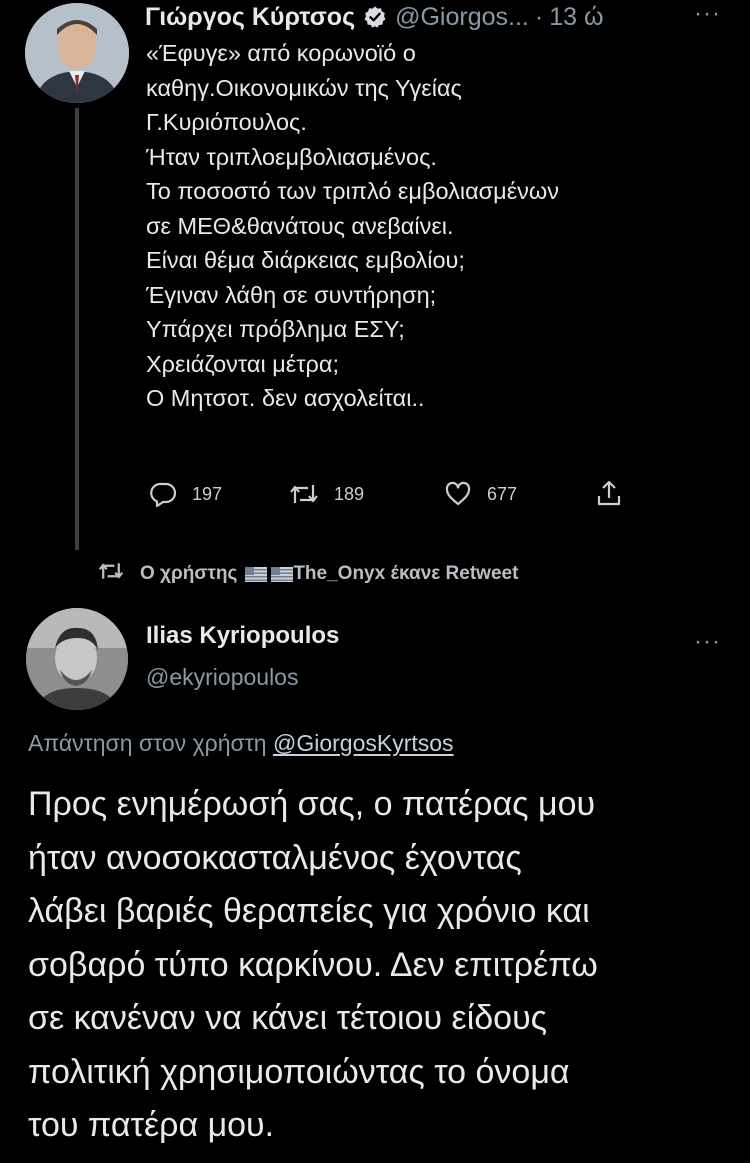 The height and width of the screenshot is (1163, 750). What do you see at coordinates (222, 677) in the screenshot?
I see `reply-author-handle: @ekyriopoulos` at bounding box center [222, 677].